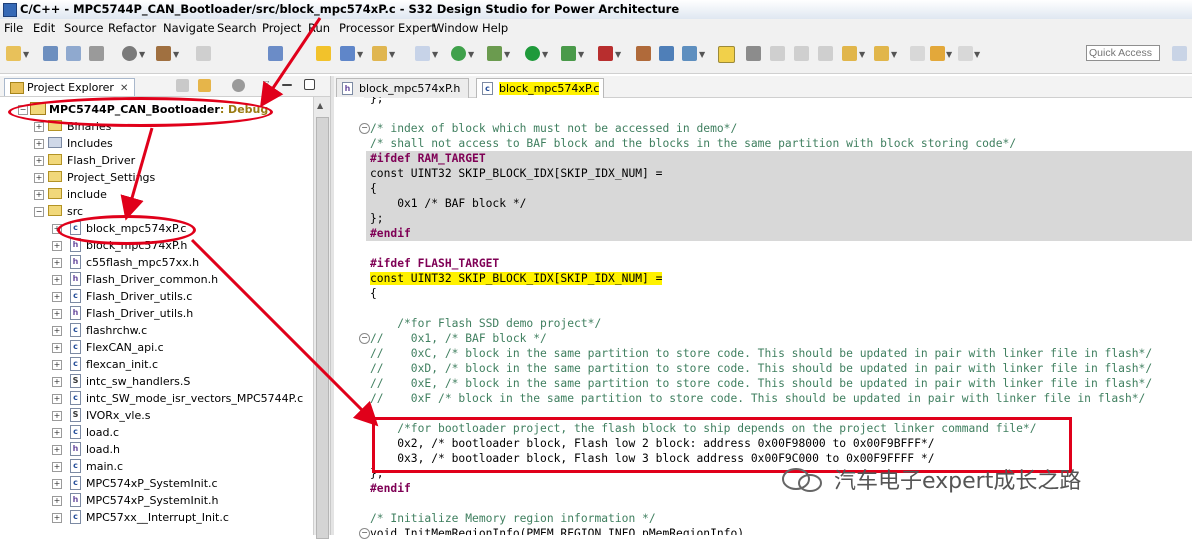 The width and height of the screenshot is (1192, 539). What do you see at coordinates (150, 483) in the screenshot?
I see `file-systeminit-c: + c MPC574xP_SystemInit.c` at bounding box center [150, 483].